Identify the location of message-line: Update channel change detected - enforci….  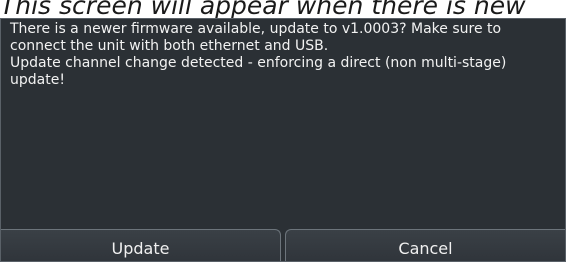
(258, 63).